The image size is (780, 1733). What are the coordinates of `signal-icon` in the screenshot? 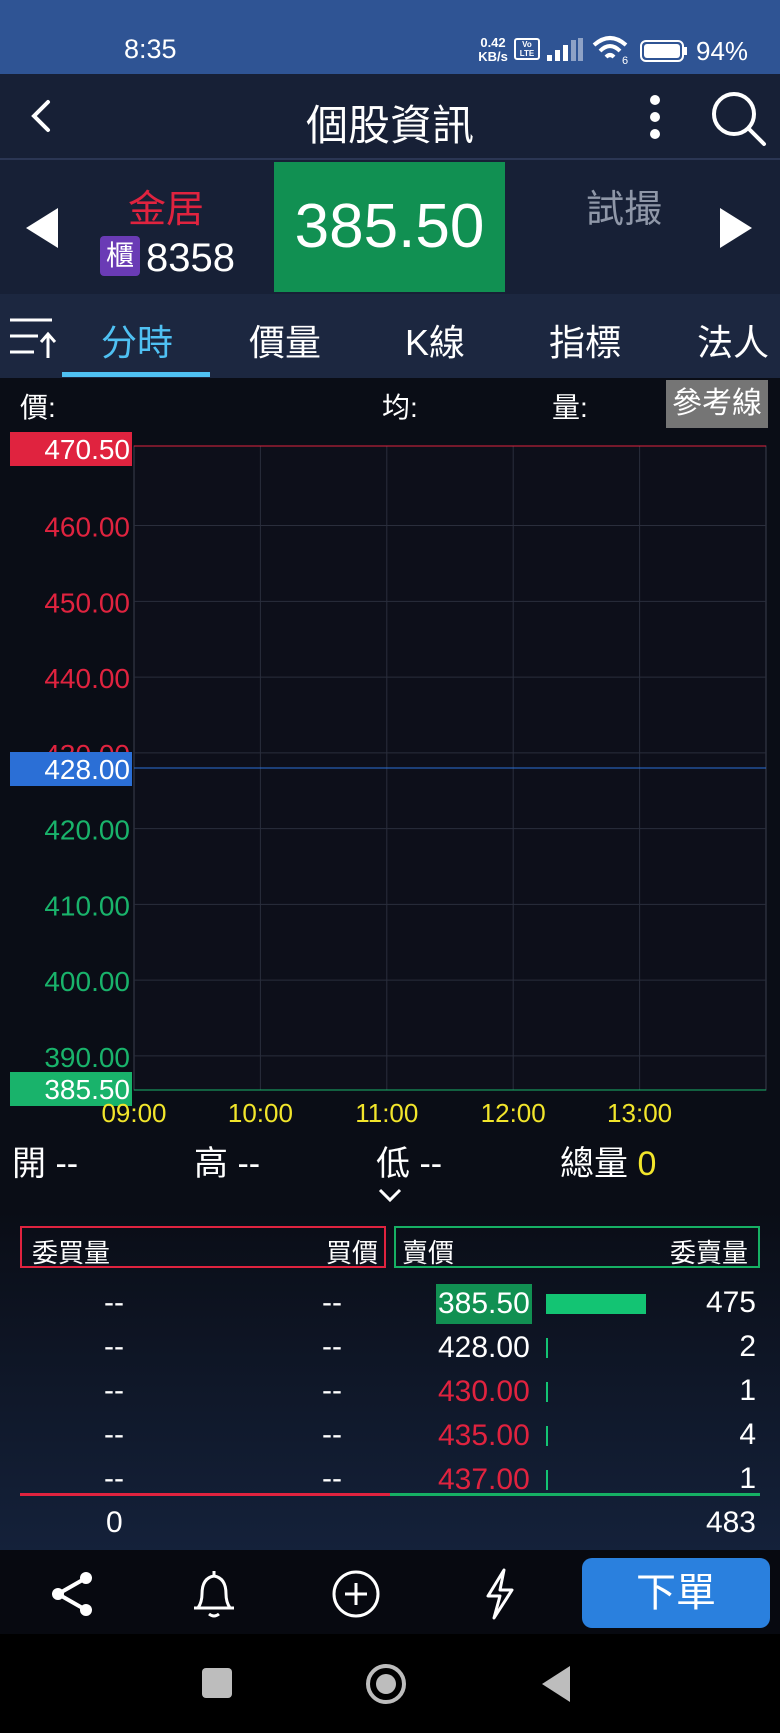 It's located at (565, 49).